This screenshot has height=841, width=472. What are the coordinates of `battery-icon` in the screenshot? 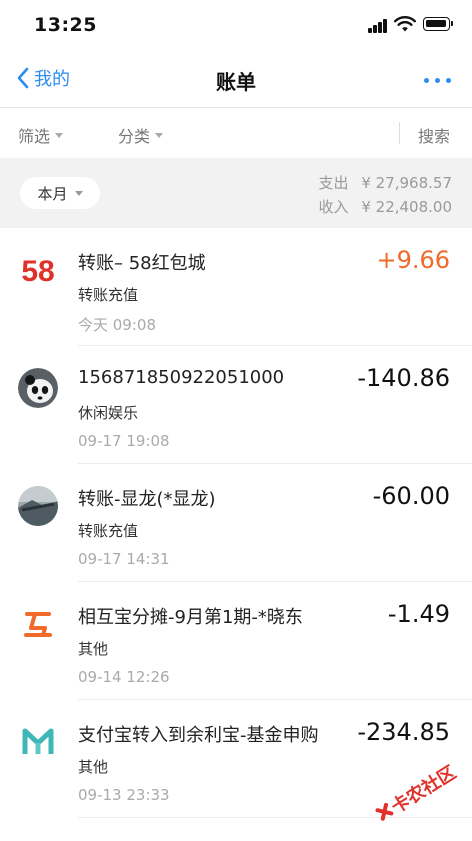 It's located at (438, 24).